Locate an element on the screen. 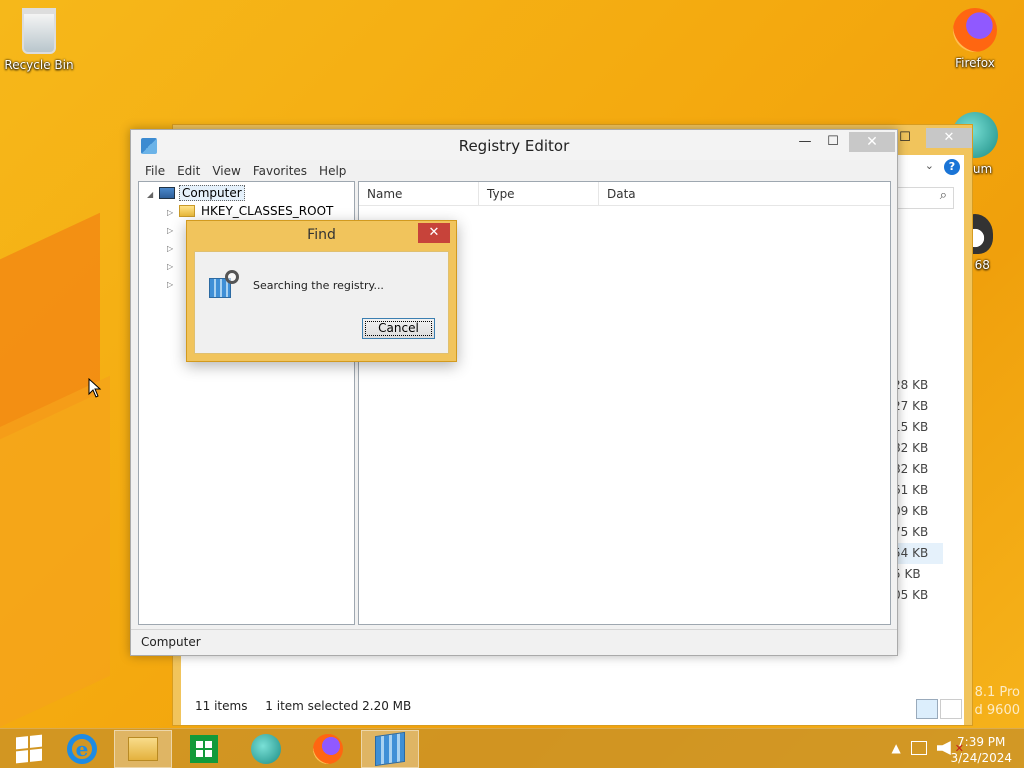 The height and width of the screenshot is (768, 1024). menu-help: Help is located at coordinates (332, 171).